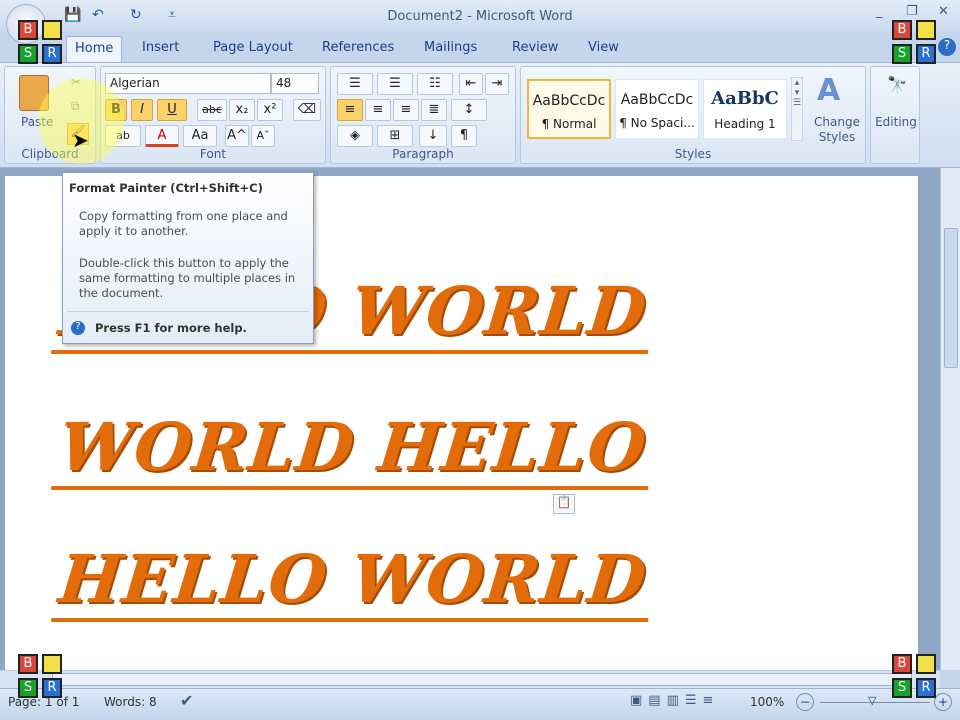 This screenshot has height=720, width=960. What do you see at coordinates (212, 110) in the screenshot?
I see `strikethrough-button: abc` at bounding box center [212, 110].